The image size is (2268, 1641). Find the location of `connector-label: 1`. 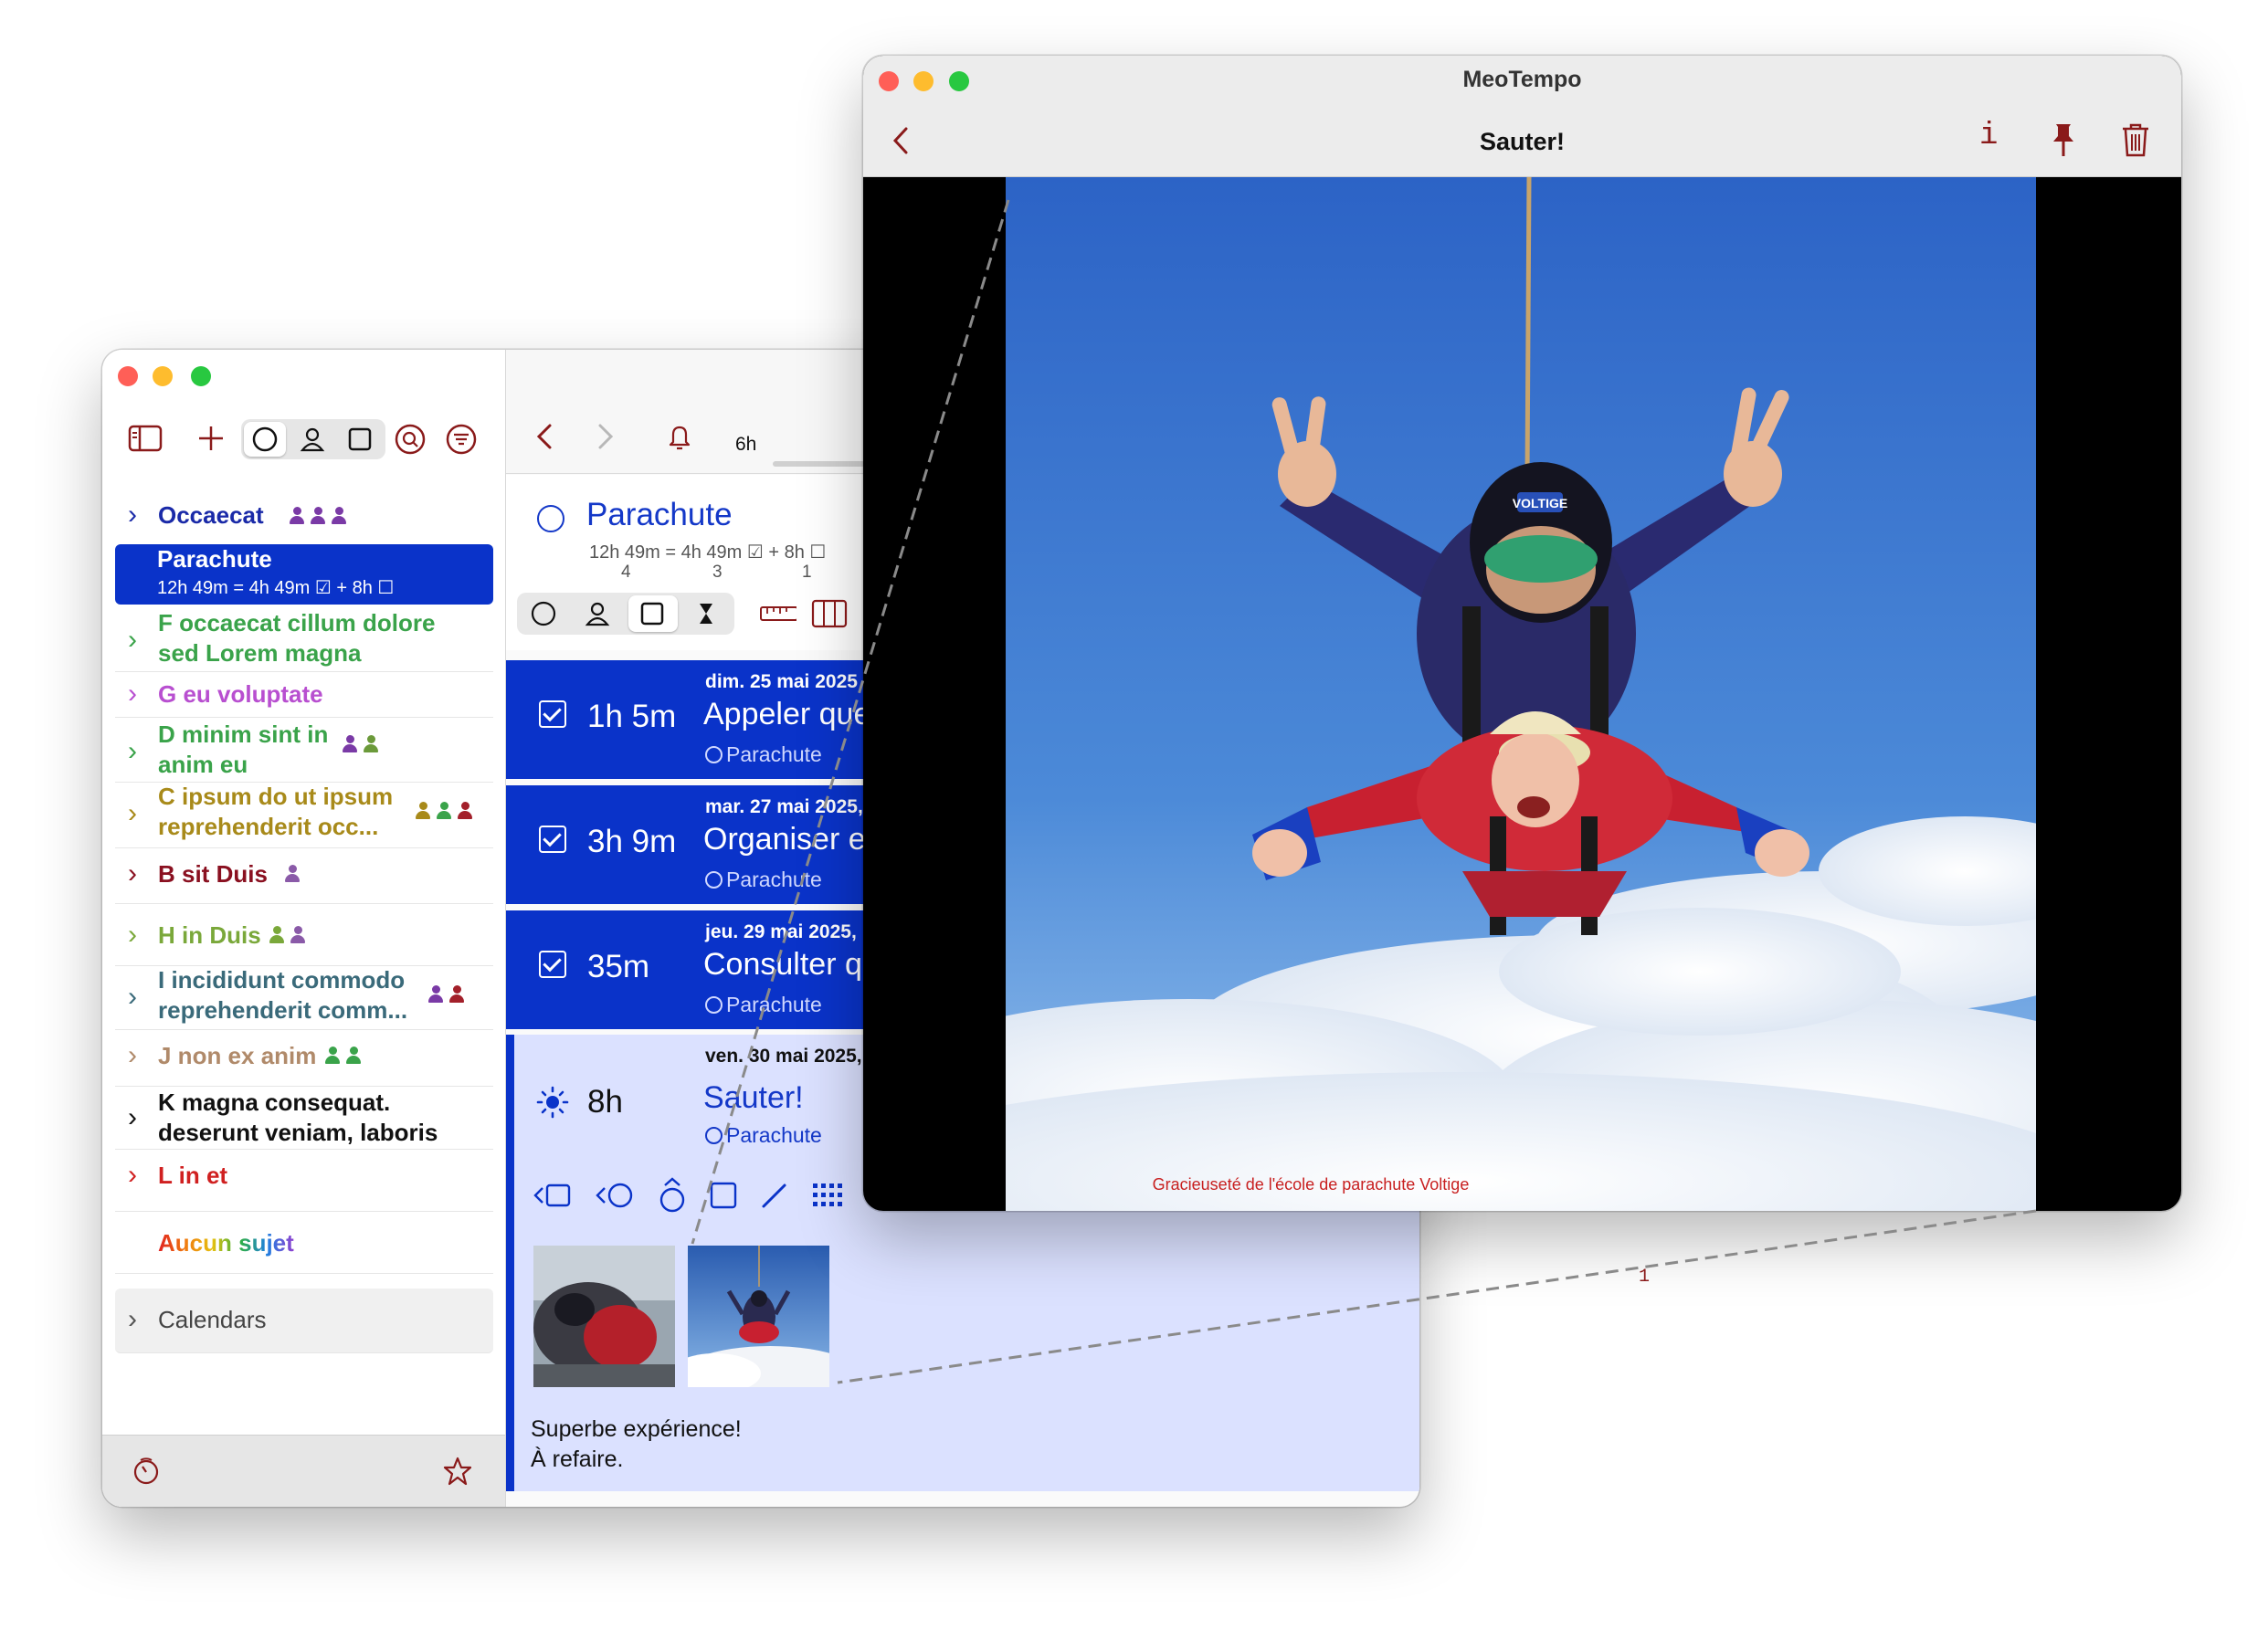

connector-label: 1 is located at coordinates (1644, 1277).